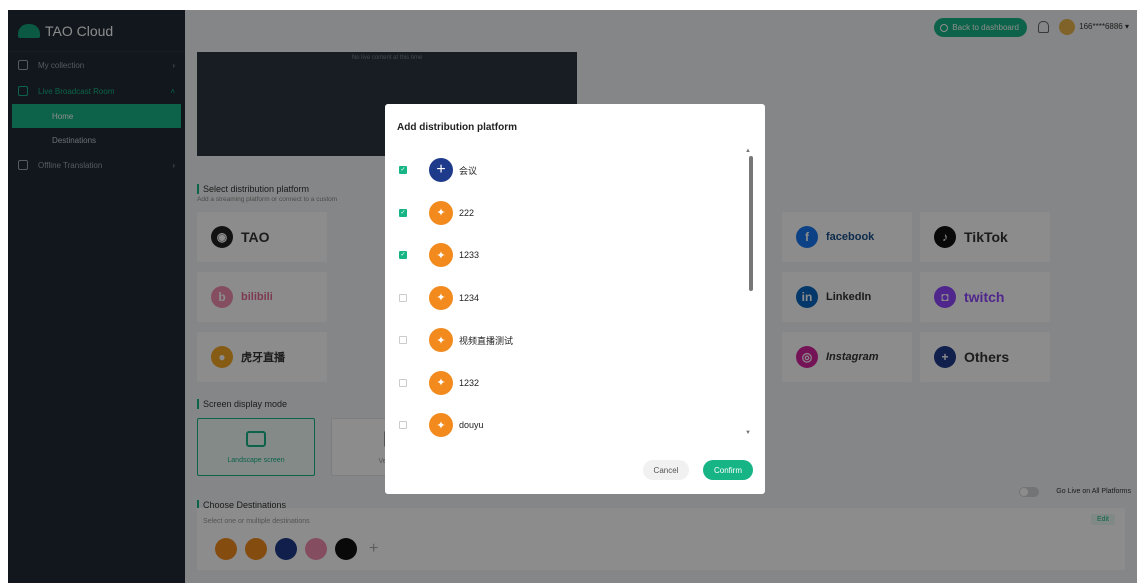  Describe the element at coordinates (471, 425) in the screenshot. I see `list-item-name: douyu` at that location.